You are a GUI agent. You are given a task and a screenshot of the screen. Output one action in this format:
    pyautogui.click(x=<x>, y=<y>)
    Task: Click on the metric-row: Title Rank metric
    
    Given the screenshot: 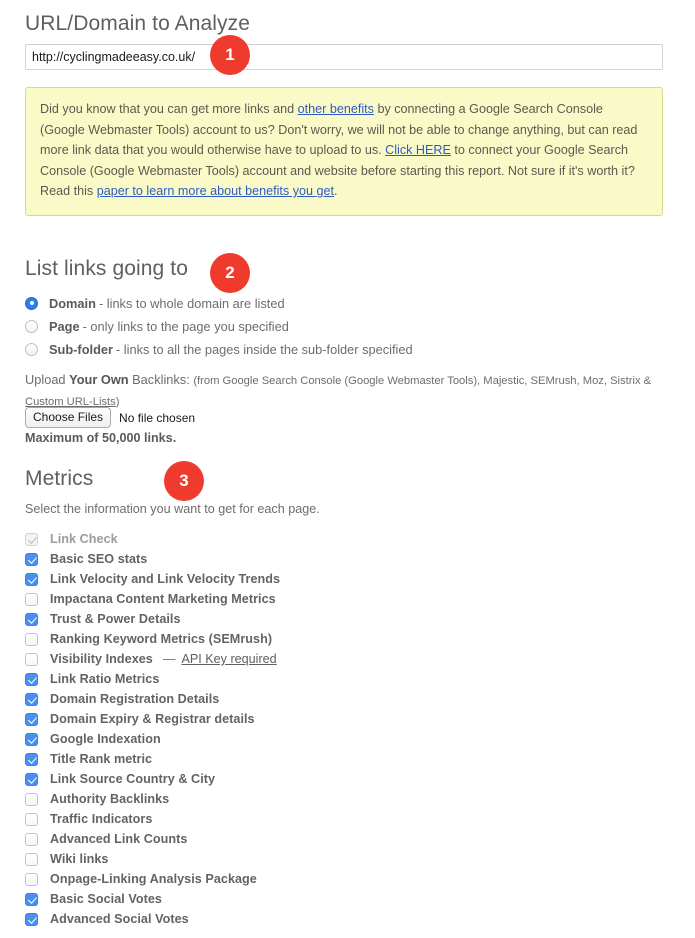 What is the action you would take?
    pyautogui.click(x=345, y=759)
    